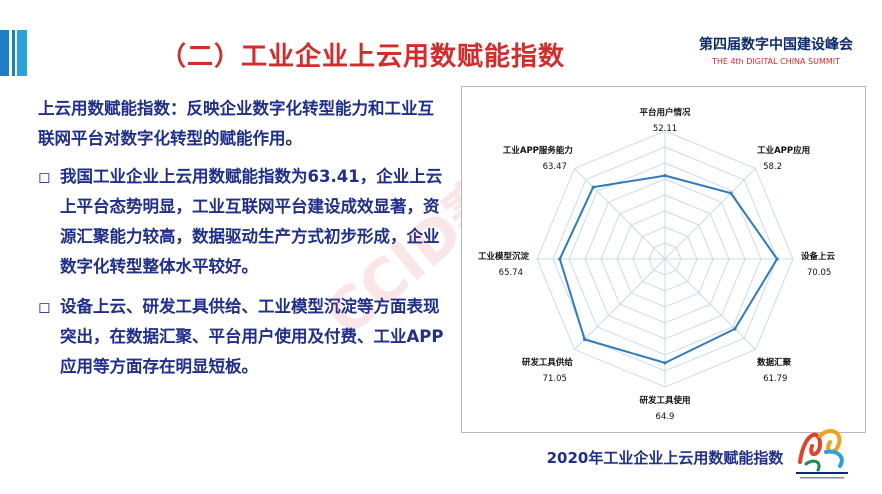 This screenshot has height=494, width=882. Describe the element at coordinates (664, 400) in the screenshot. I see `radar-category-label: 研发工具使用` at that location.